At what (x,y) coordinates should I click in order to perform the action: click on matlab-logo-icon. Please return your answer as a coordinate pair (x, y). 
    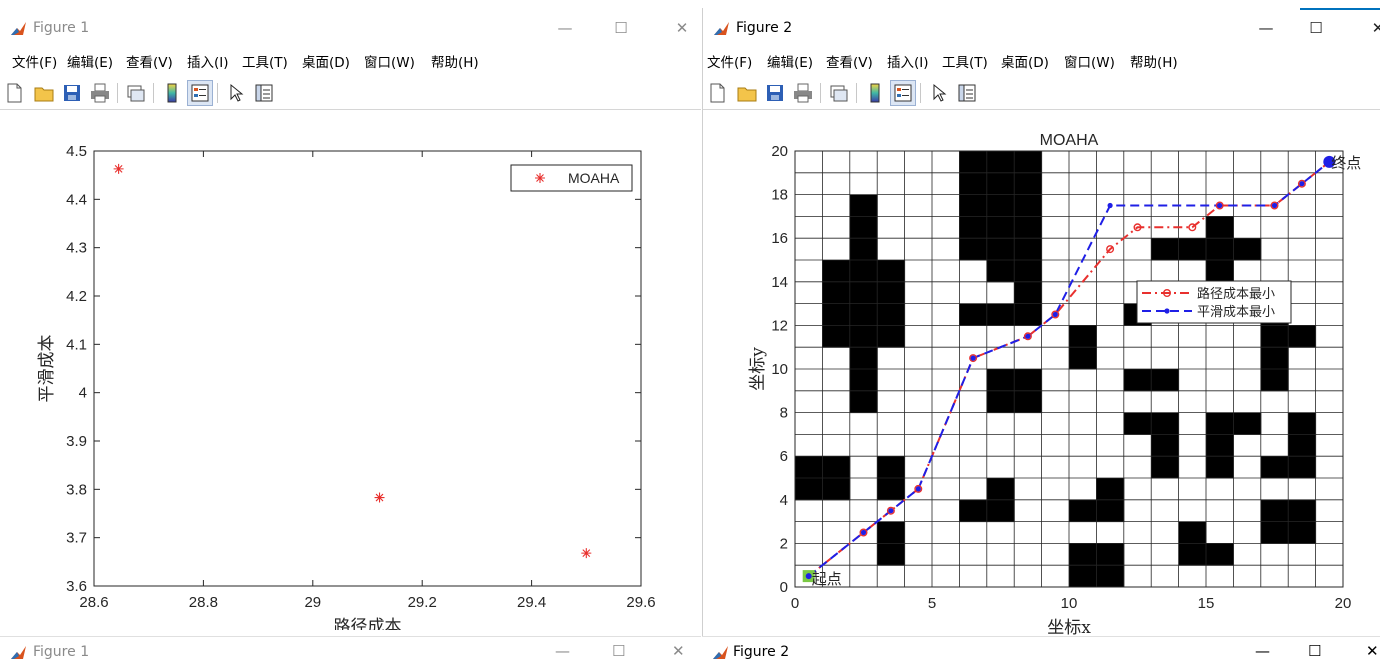
    Looking at the image, I should click on (720, 652).